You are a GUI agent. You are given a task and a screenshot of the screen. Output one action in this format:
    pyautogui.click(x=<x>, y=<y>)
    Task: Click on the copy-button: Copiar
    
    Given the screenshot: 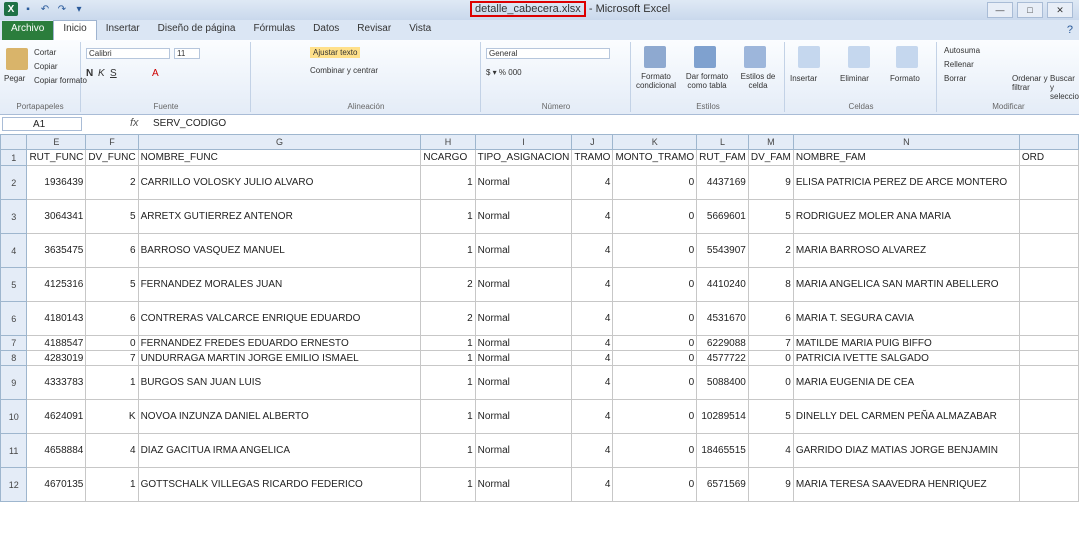 What is the action you would take?
    pyautogui.click(x=46, y=66)
    